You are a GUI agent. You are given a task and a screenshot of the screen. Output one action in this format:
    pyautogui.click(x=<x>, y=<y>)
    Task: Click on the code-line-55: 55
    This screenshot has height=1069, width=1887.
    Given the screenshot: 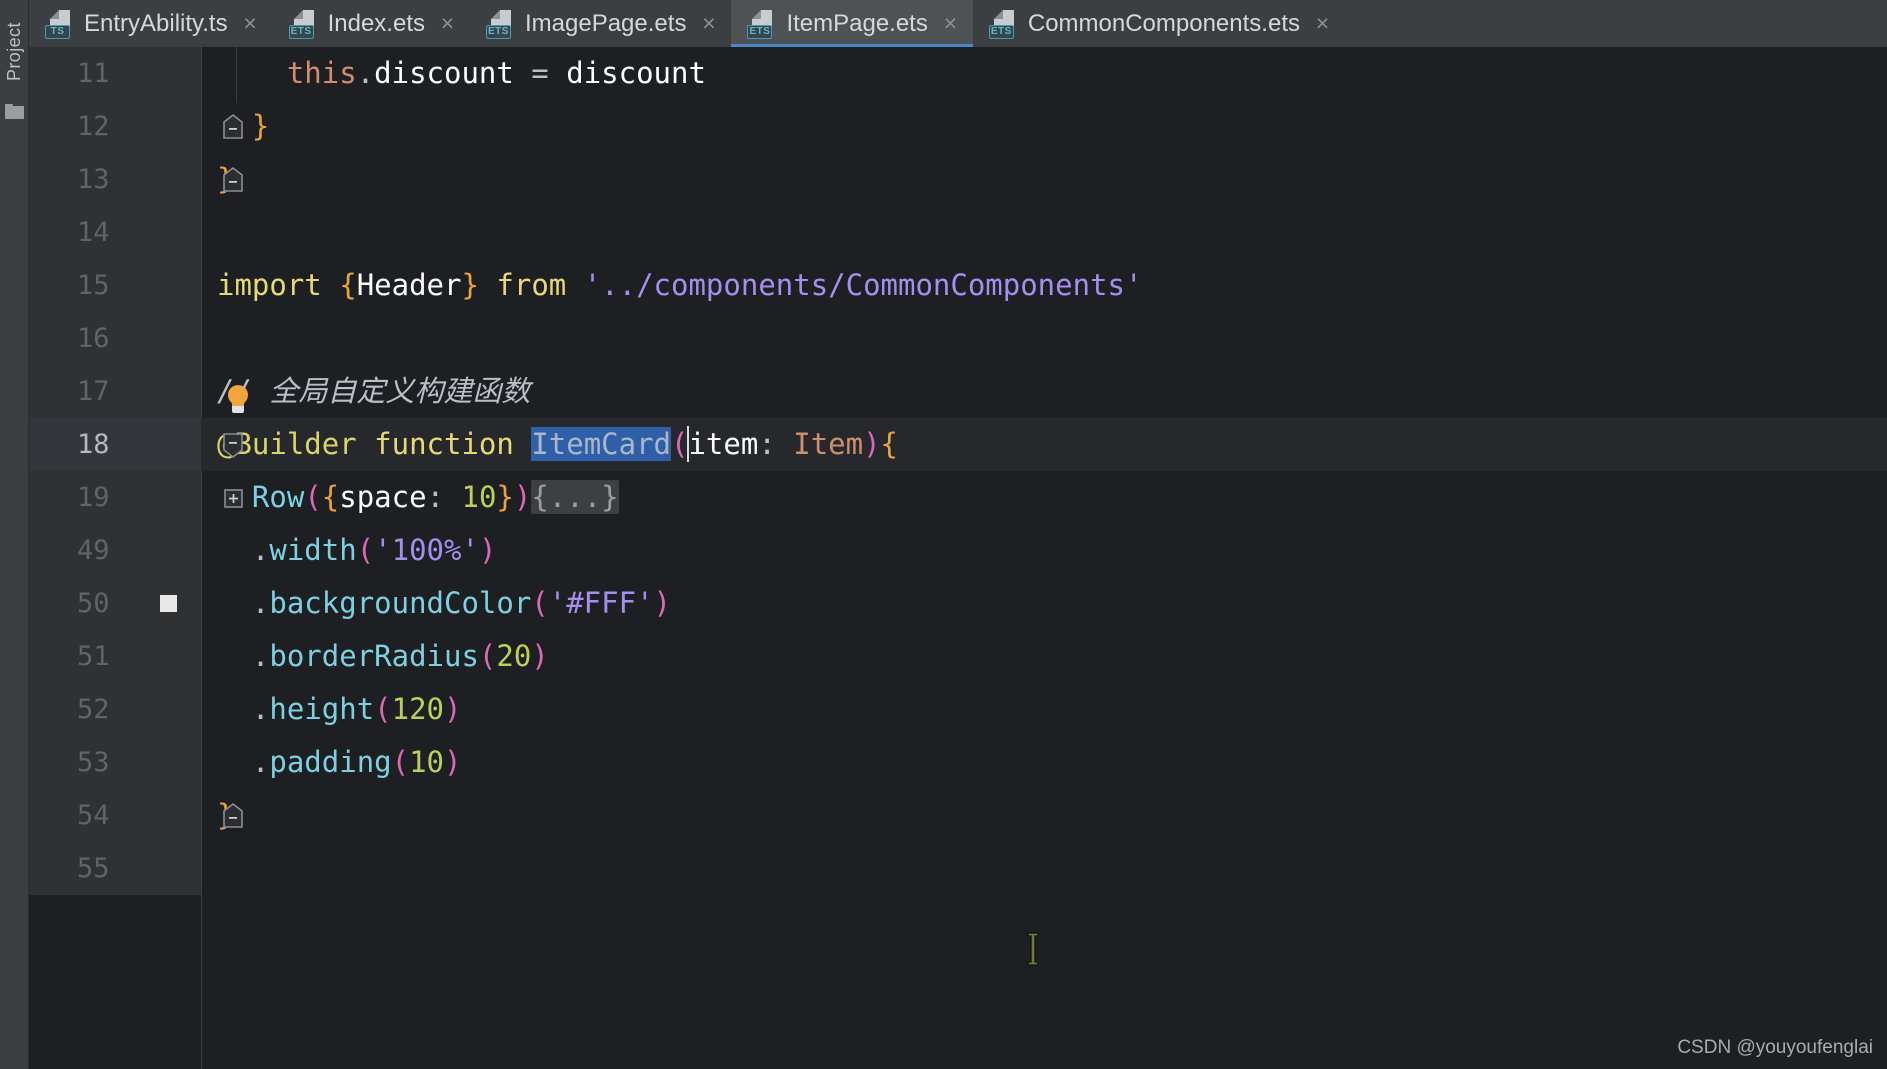 What is the action you would take?
    pyautogui.click(x=958, y=868)
    